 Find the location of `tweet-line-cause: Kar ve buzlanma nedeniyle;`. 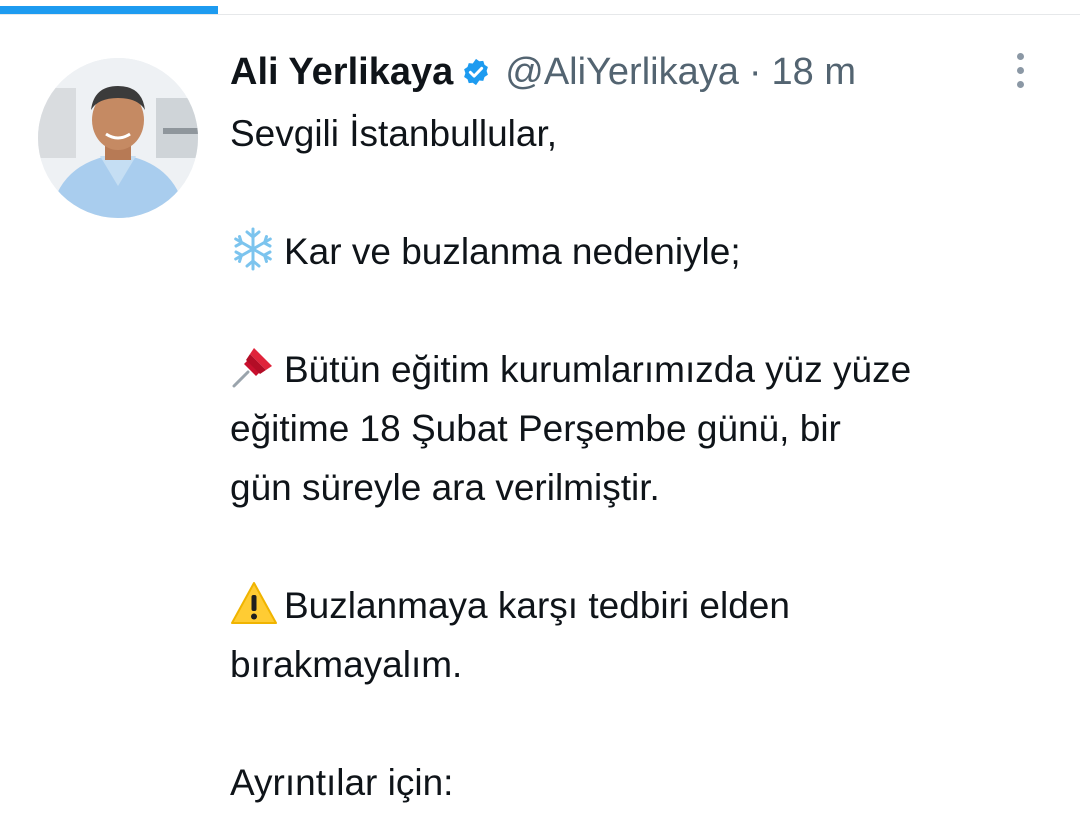

tweet-line-cause: Kar ve buzlanma nedeniyle; is located at coordinates (645, 251).